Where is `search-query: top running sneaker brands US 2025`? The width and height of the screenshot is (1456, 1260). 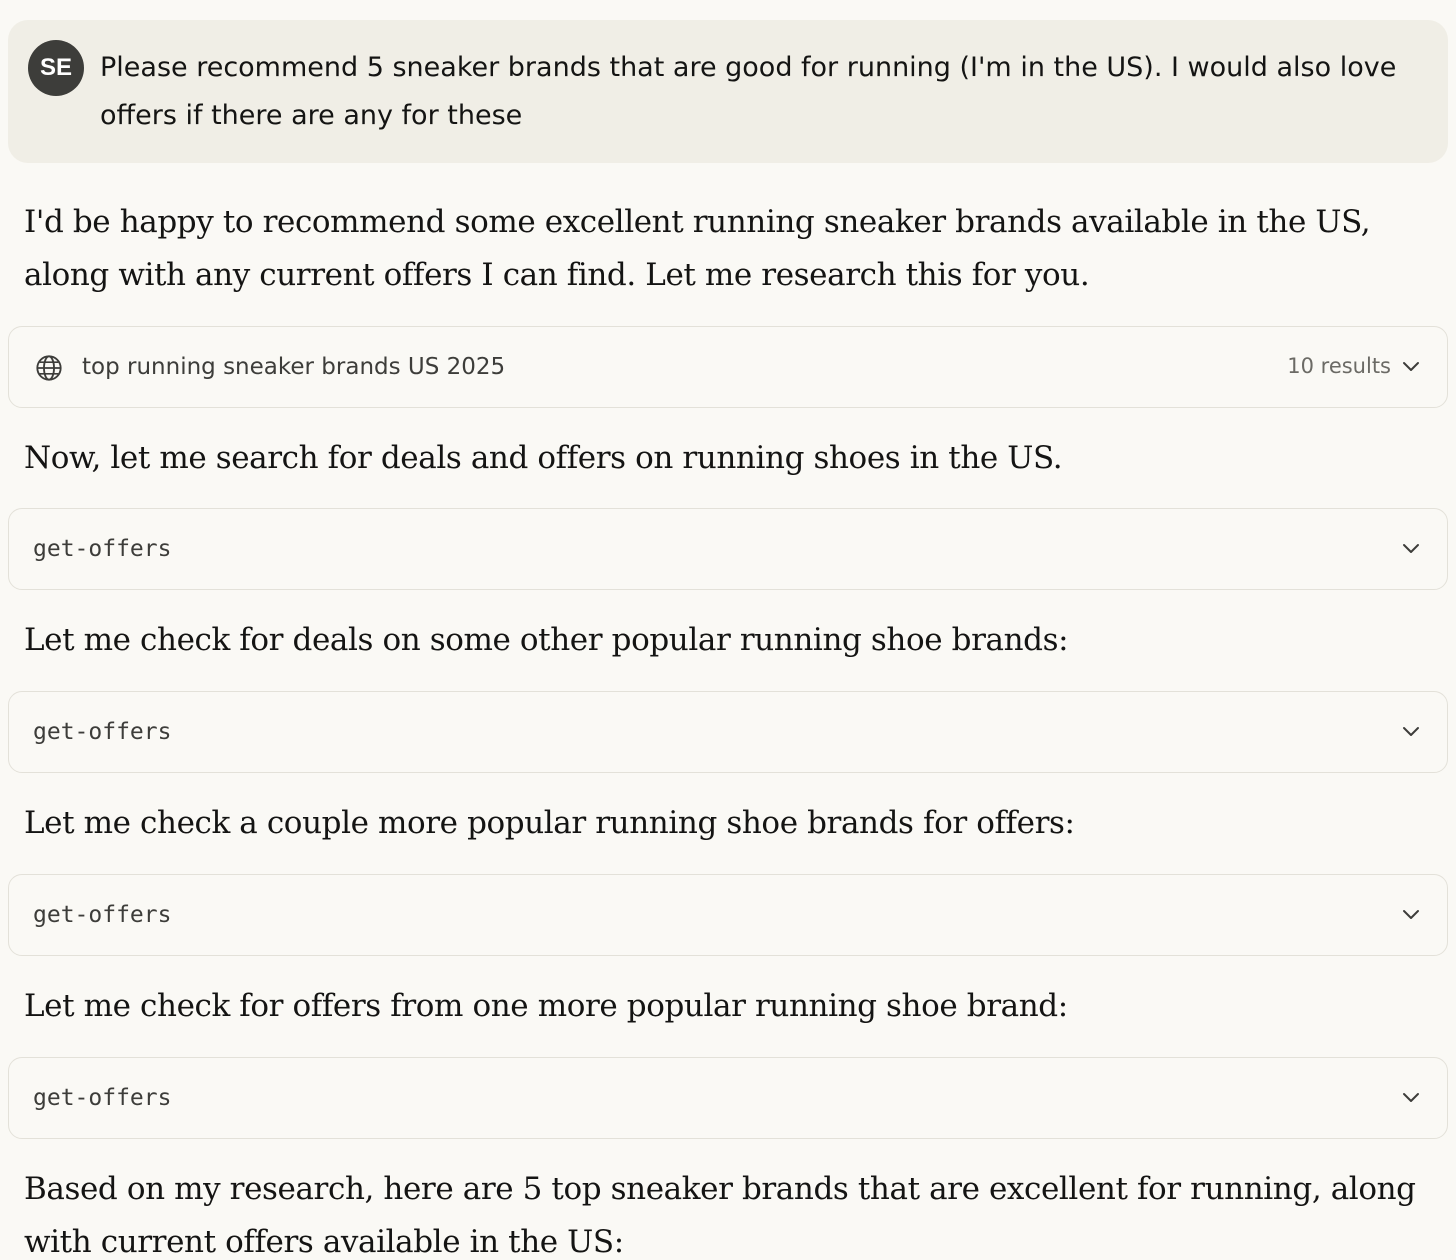
search-query: top running sneaker brands US 2025 is located at coordinates (294, 367).